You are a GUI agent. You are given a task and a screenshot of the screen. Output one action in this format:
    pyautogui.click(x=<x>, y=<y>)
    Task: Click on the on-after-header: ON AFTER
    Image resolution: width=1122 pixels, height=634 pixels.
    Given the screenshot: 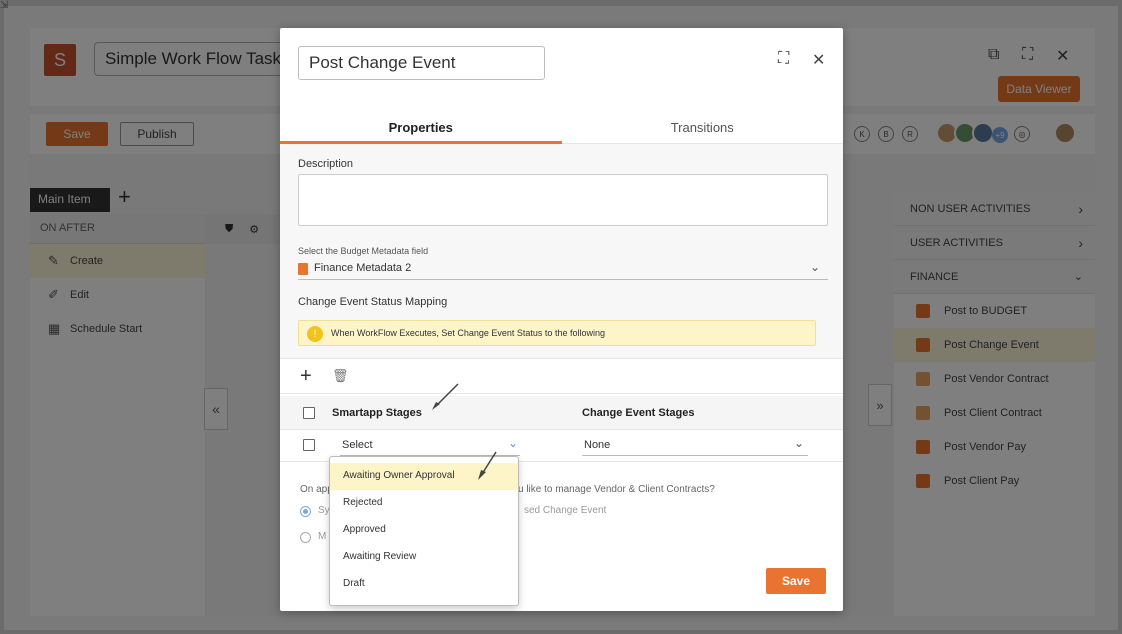 What is the action you would take?
    pyautogui.click(x=117, y=229)
    